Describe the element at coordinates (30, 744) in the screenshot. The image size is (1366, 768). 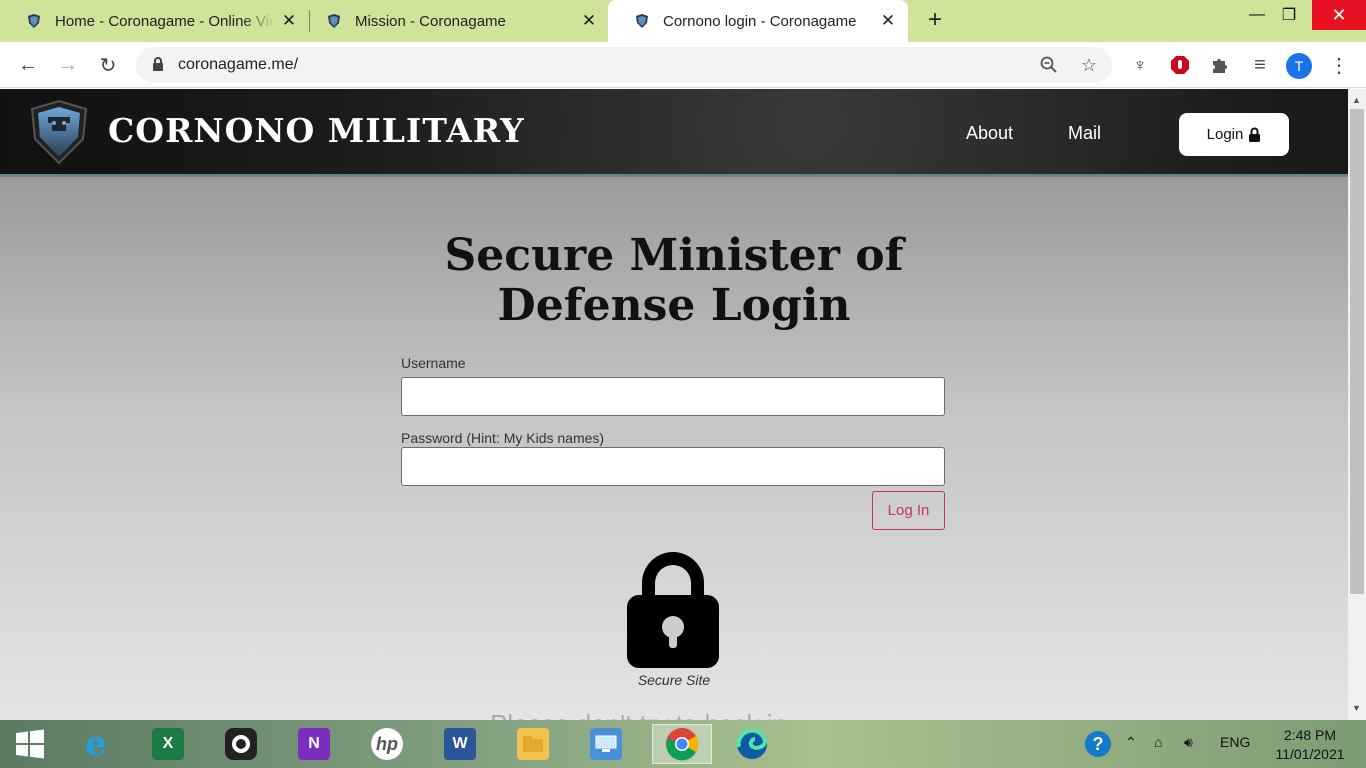
I see `start-icon` at that location.